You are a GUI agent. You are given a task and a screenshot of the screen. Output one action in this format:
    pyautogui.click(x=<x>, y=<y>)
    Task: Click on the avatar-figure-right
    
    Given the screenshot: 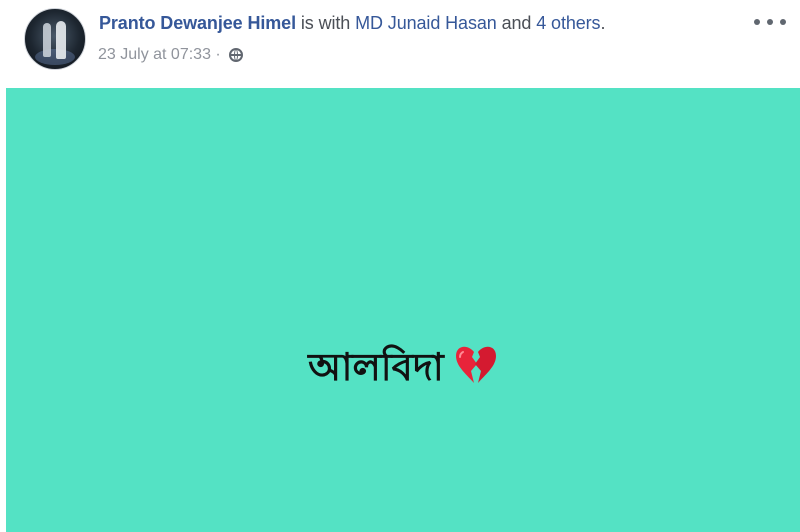 What is the action you would take?
    pyautogui.click(x=61, y=40)
    